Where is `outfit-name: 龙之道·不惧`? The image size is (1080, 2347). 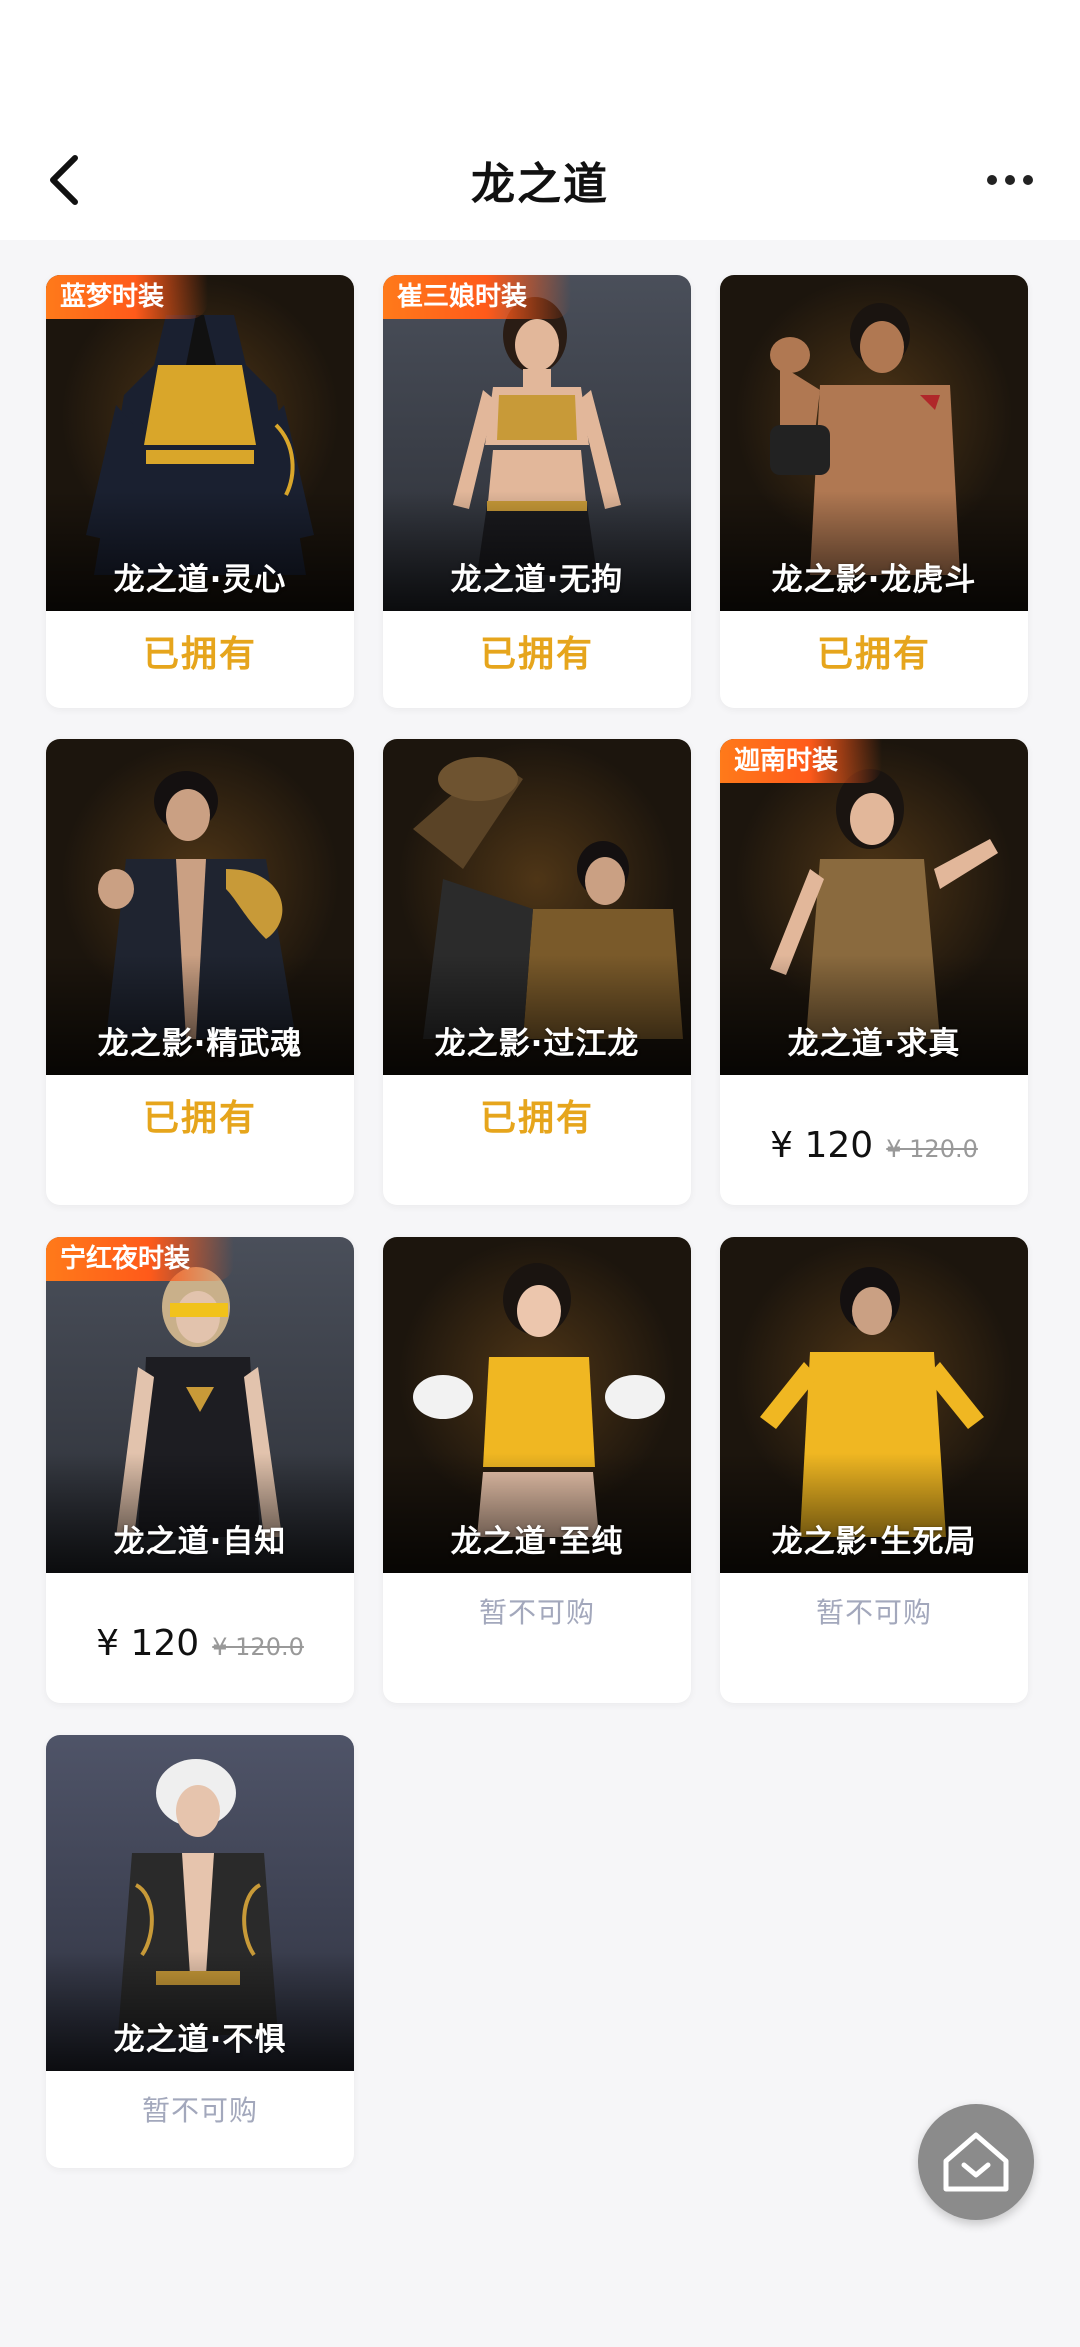
outfit-name: 龙之道·不惧 is located at coordinates (200, 2040).